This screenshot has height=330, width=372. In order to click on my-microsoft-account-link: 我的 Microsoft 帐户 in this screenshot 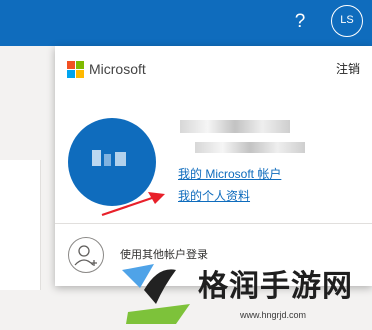, I will do `click(229, 174)`.